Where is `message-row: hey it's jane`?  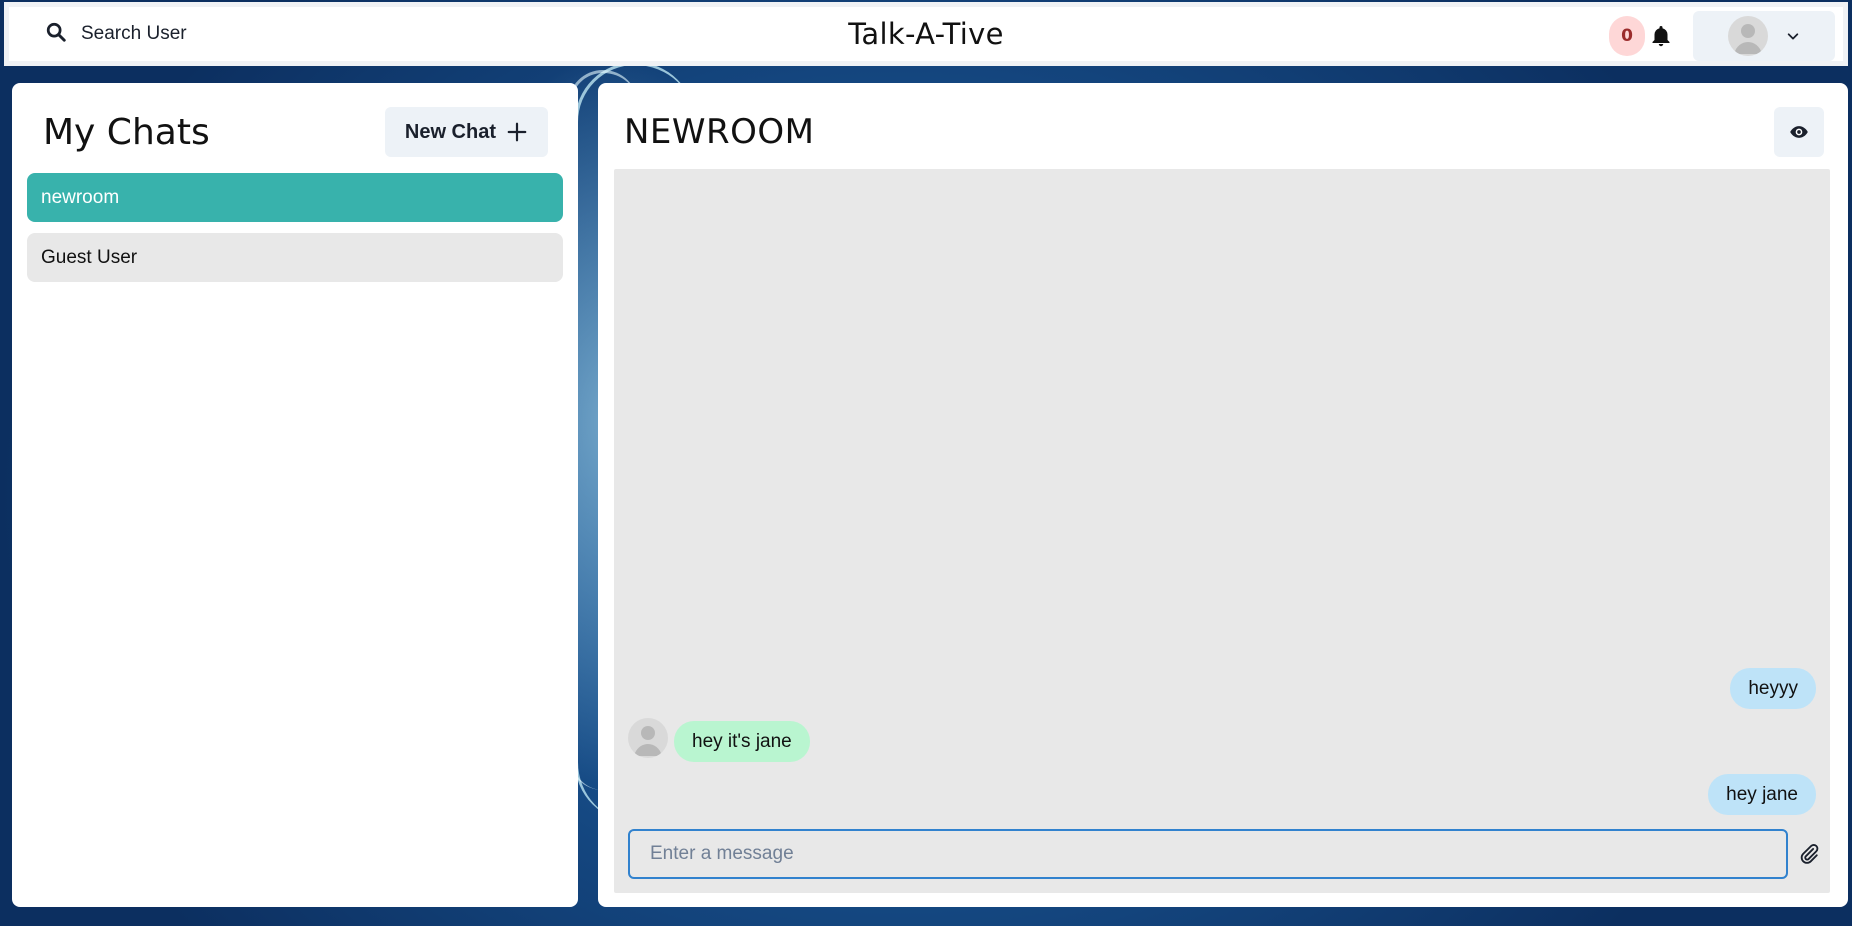 message-row: hey it's jane is located at coordinates (1222, 739).